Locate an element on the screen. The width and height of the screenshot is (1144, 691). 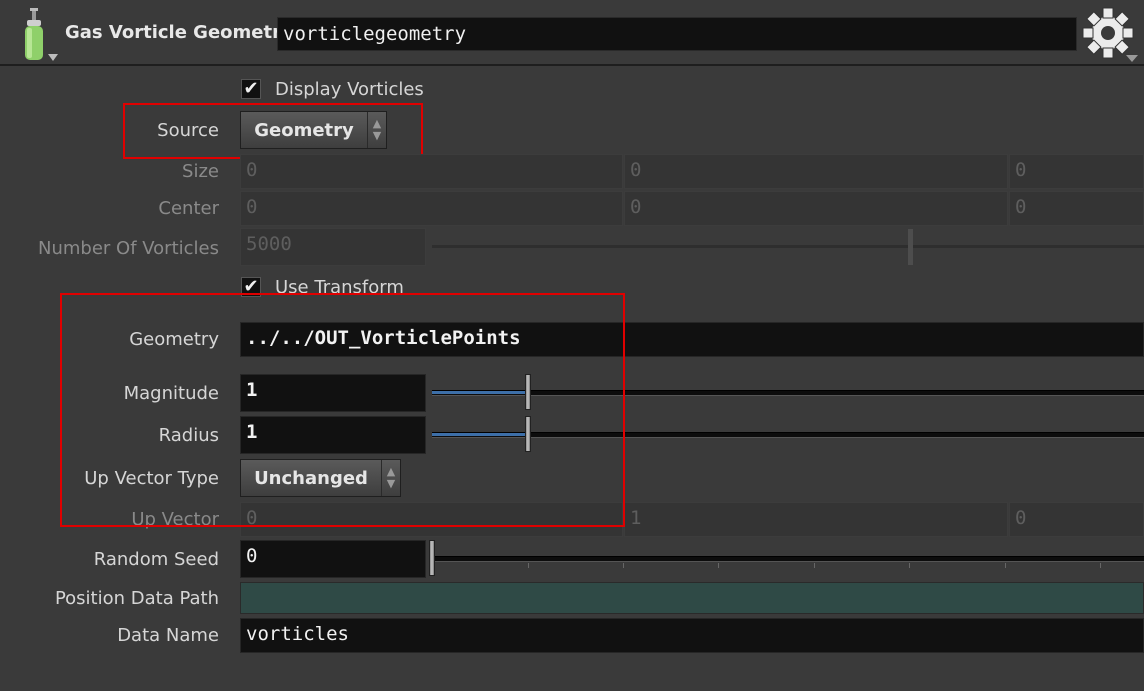
position-data-path-label: Position Data Path is located at coordinates (136, 598).